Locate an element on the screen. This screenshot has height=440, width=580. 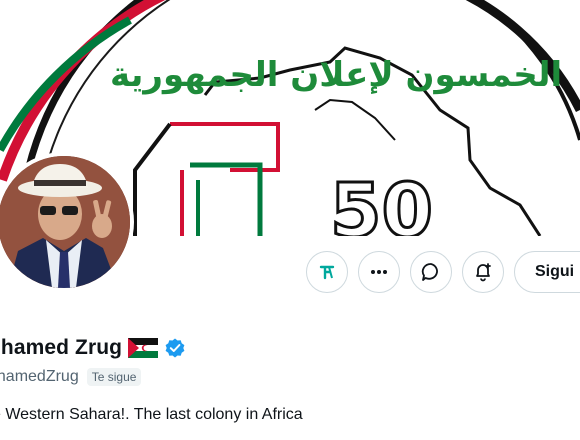
grok-icon is located at coordinates (327, 272).